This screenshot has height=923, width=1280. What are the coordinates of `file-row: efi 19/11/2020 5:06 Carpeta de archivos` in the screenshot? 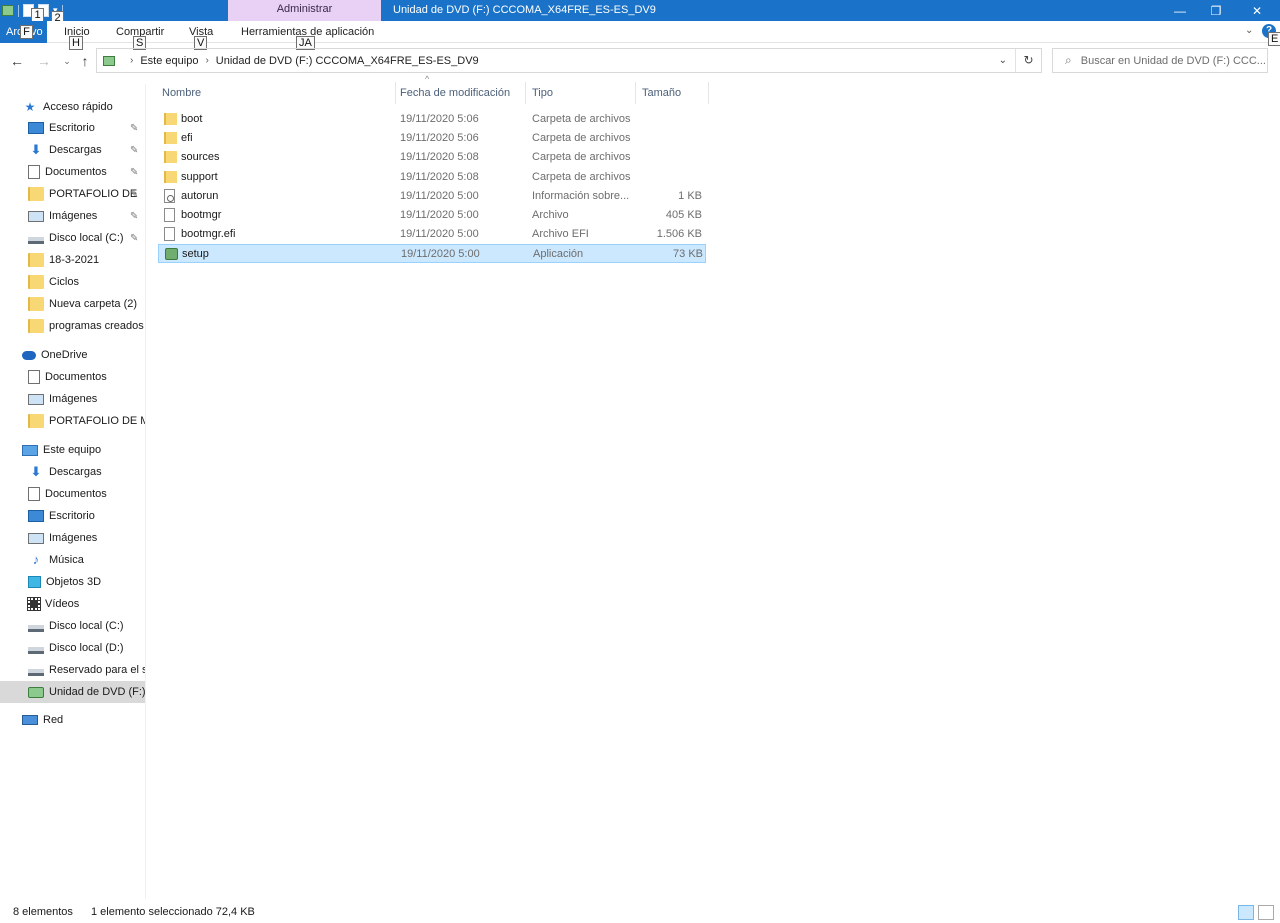 It's located at (432, 138).